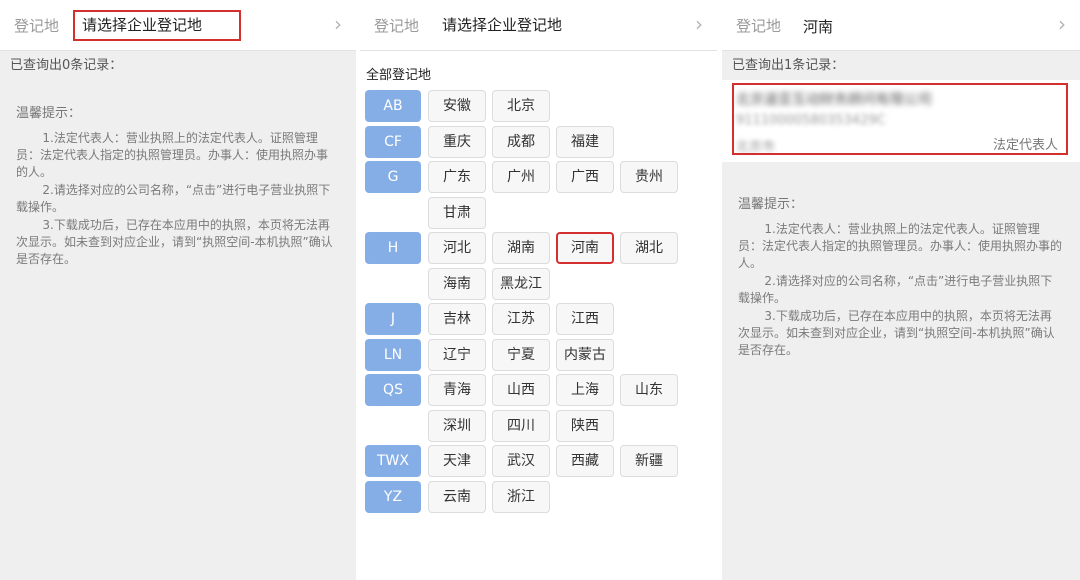 The height and width of the screenshot is (580, 1080). What do you see at coordinates (457, 319) in the screenshot?
I see `province-button: 吉林` at bounding box center [457, 319].